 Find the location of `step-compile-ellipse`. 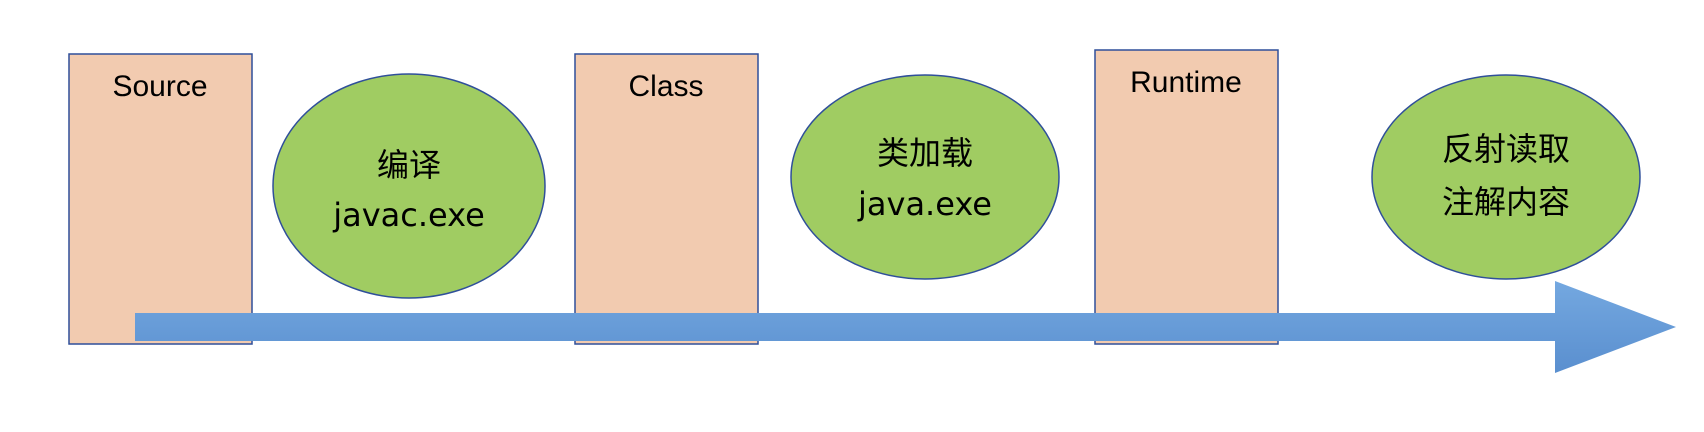

step-compile-ellipse is located at coordinates (409, 186).